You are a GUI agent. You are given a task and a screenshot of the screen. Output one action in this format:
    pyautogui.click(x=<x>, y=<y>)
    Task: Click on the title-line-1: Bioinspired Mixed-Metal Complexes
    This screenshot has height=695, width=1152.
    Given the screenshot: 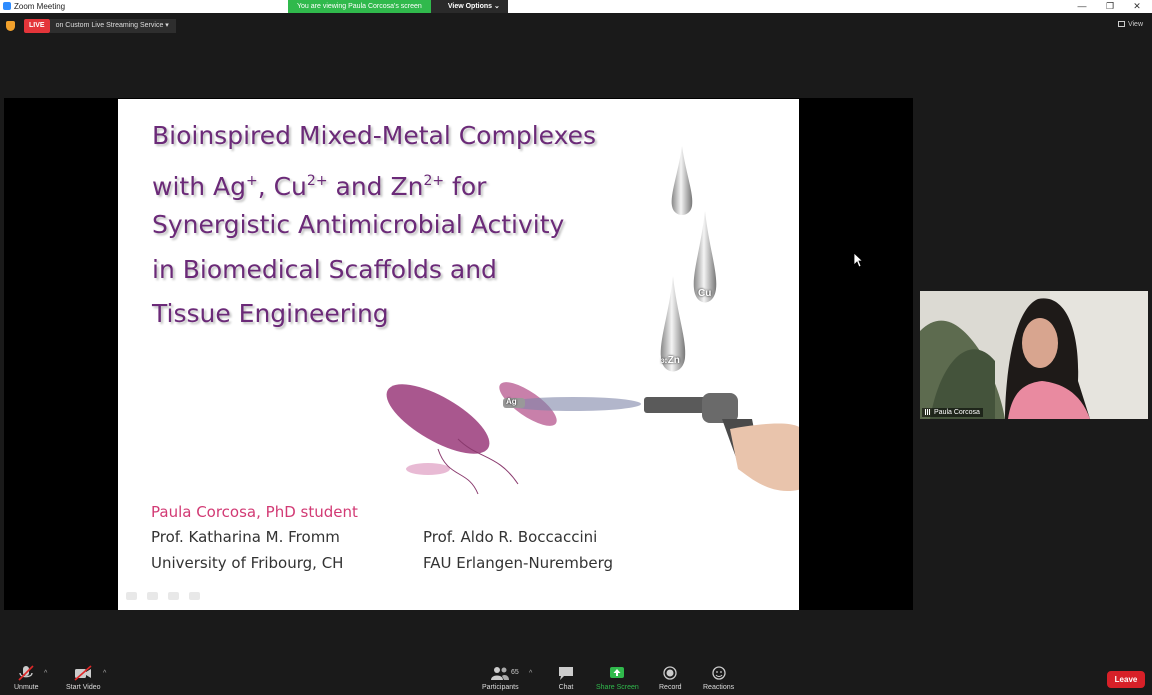 What is the action you would take?
    pyautogui.click(x=374, y=135)
    